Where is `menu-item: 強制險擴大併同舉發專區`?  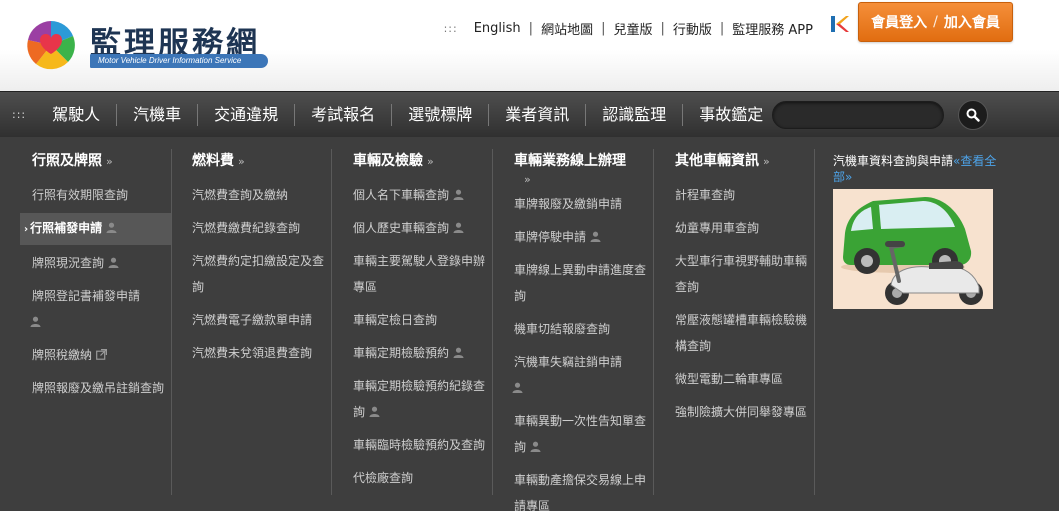 menu-item: 強制險擴大併同舉發專區 is located at coordinates (738, 412).